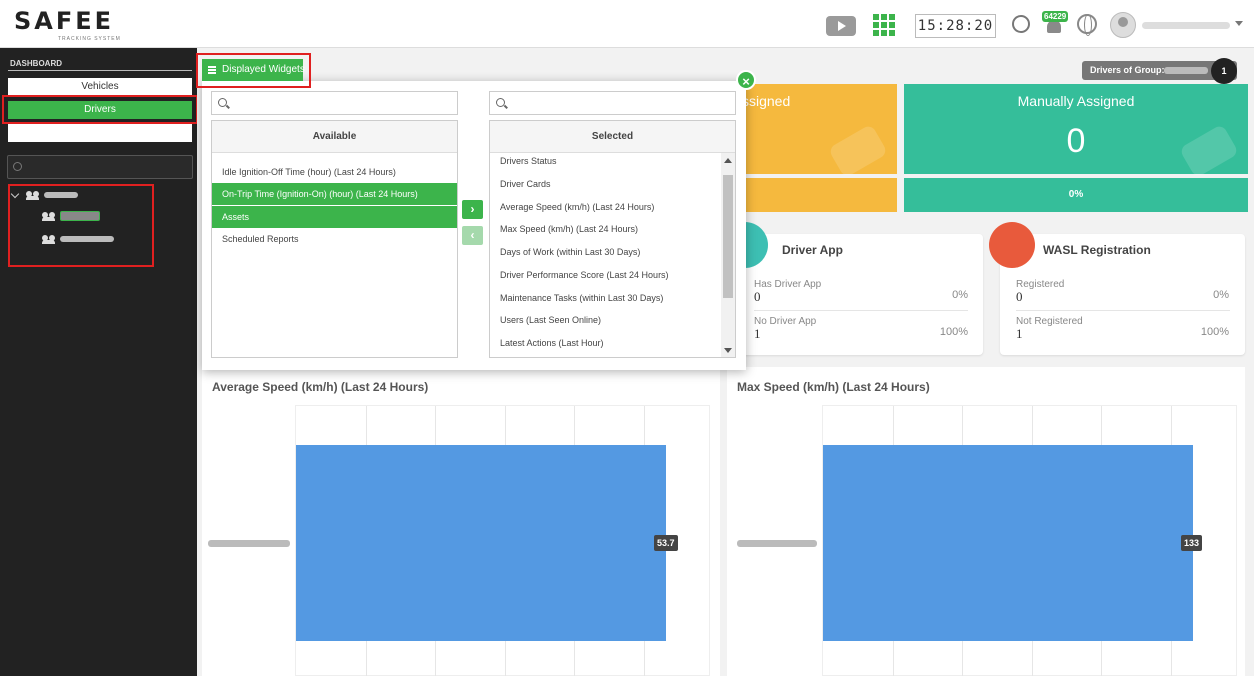 The image size is (1254, 676). I want to click on group-filter-pill: Drivers of Group: 1, so click(1159, 71).